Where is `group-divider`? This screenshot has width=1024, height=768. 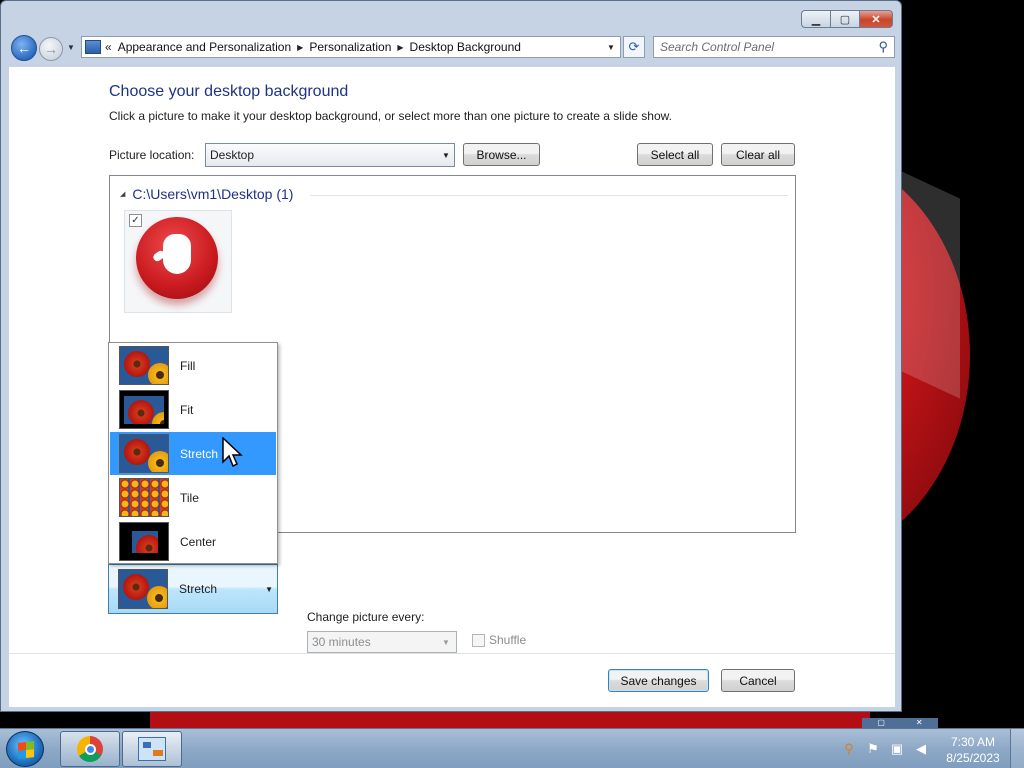
group-divider is located at coordinates (549, 195).